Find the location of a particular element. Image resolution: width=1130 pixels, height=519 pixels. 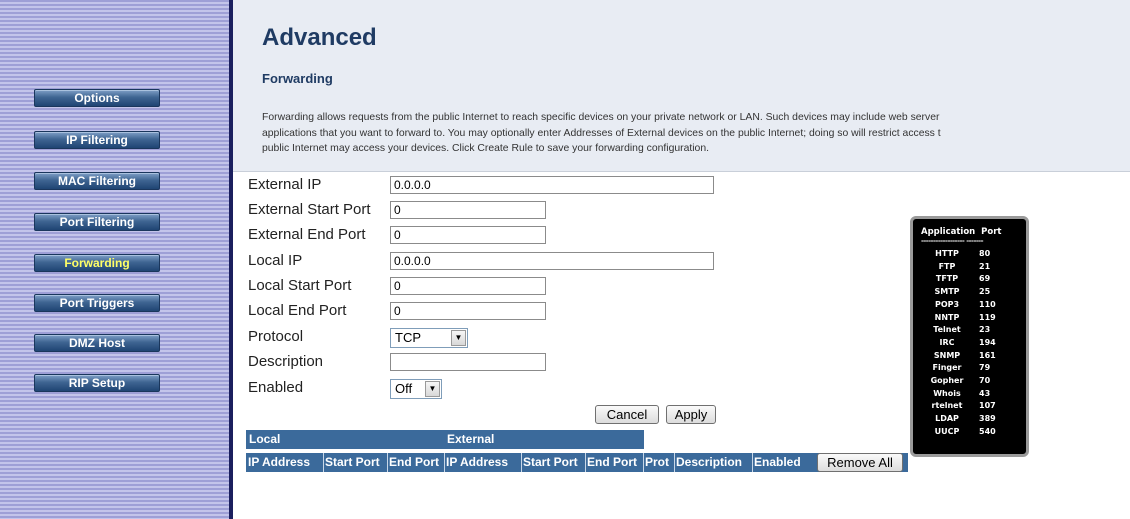

external-ip-field: 0.0.0.0 is located at coordinates (552, 185).